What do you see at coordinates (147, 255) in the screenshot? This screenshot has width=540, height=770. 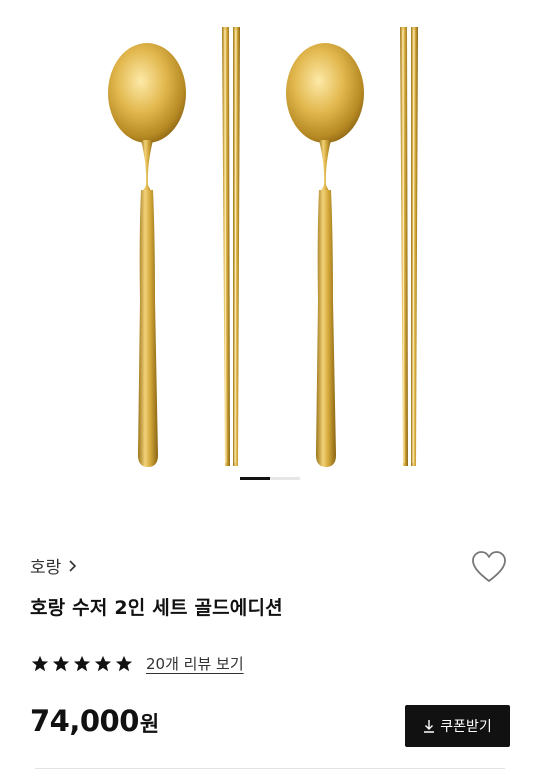 I see `spoon-left` at bounding box center [147, 255].